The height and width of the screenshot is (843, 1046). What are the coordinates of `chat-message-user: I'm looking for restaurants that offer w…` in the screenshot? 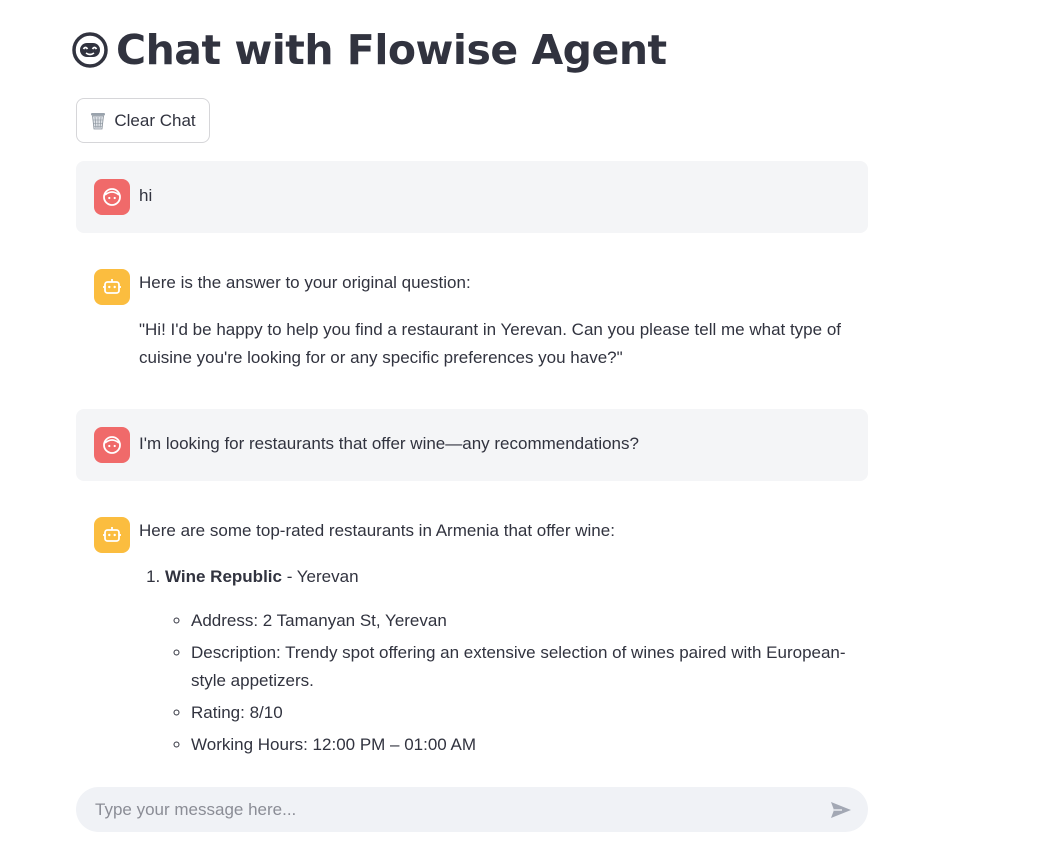 It's located at (472, 445).